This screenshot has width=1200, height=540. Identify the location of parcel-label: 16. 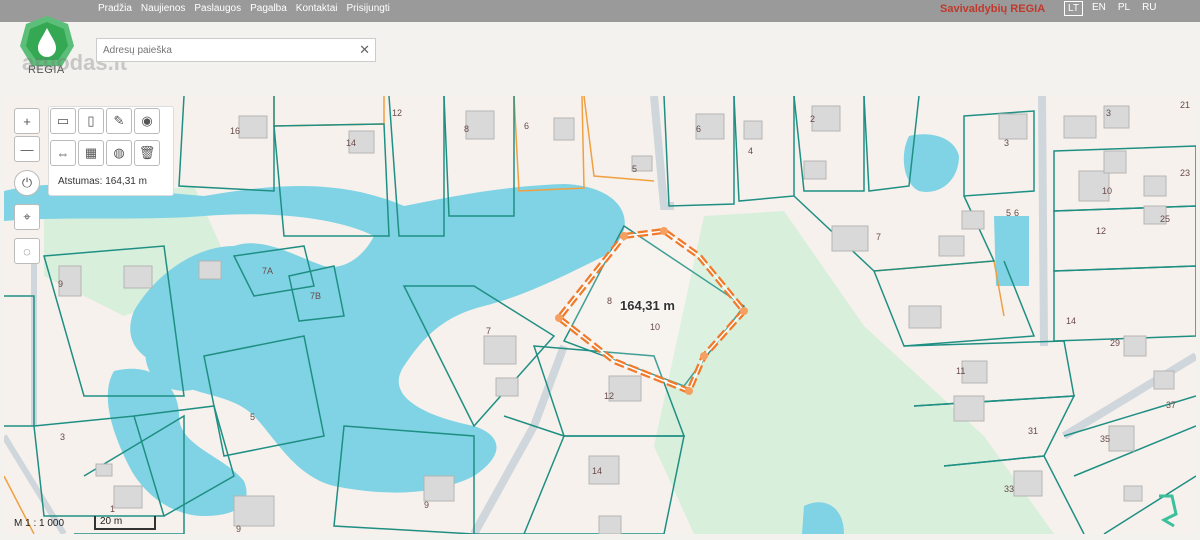
(235, 131).